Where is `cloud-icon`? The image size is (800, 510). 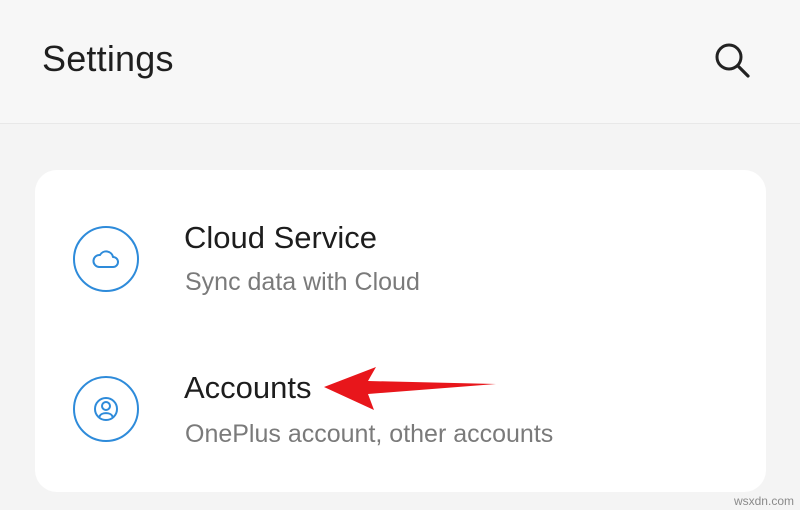
cloud-icon is located at coordinates (105, 259).